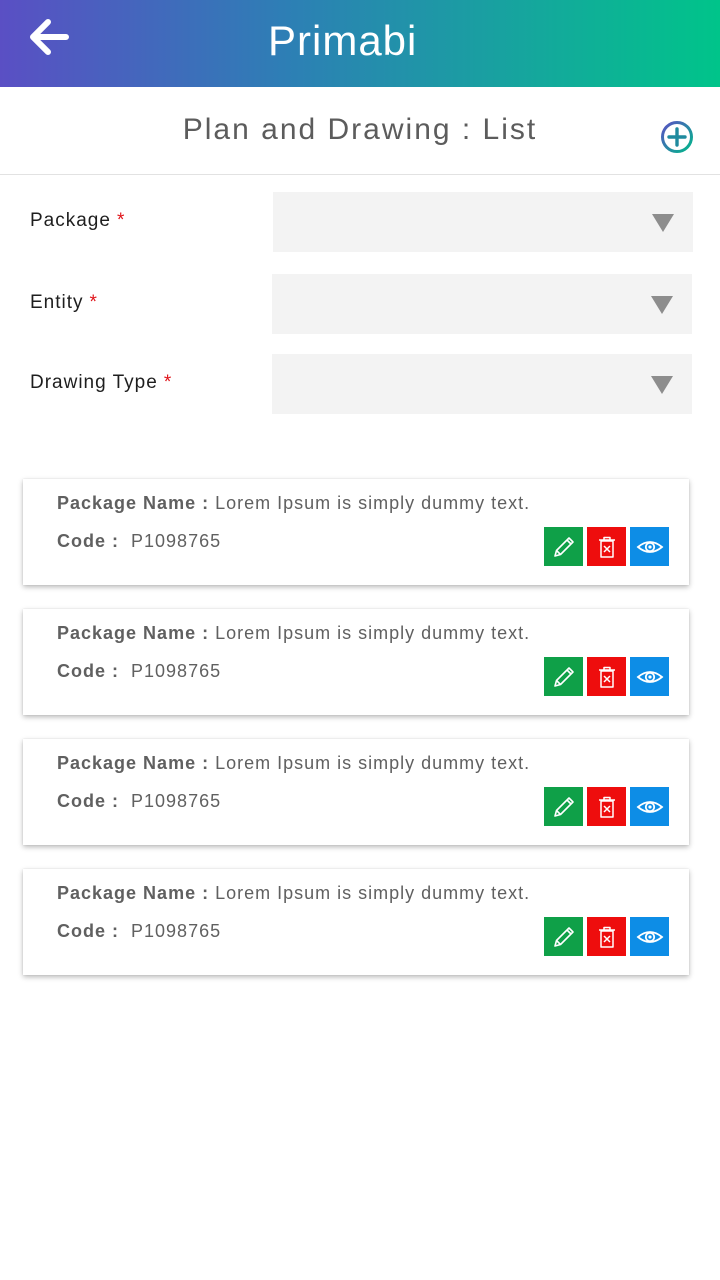 The width and height of the screenshot is (720, 1280). Describe the element at coordinates (483, 222) in the screenshot. I see `package-select` at that location.